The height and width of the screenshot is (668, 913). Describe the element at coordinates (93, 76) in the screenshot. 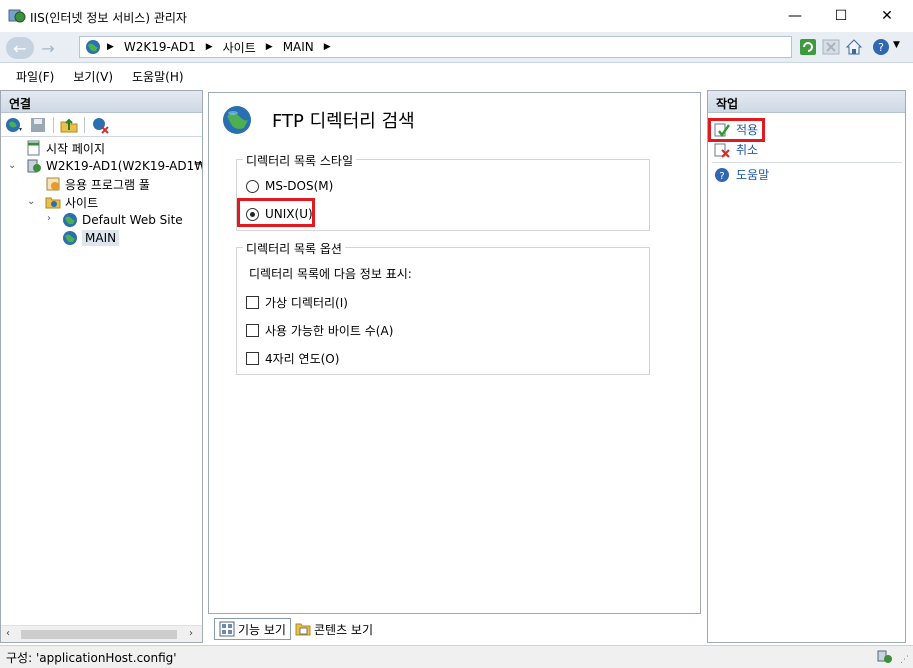

I see `menu-view: 보기(V)` at that location.